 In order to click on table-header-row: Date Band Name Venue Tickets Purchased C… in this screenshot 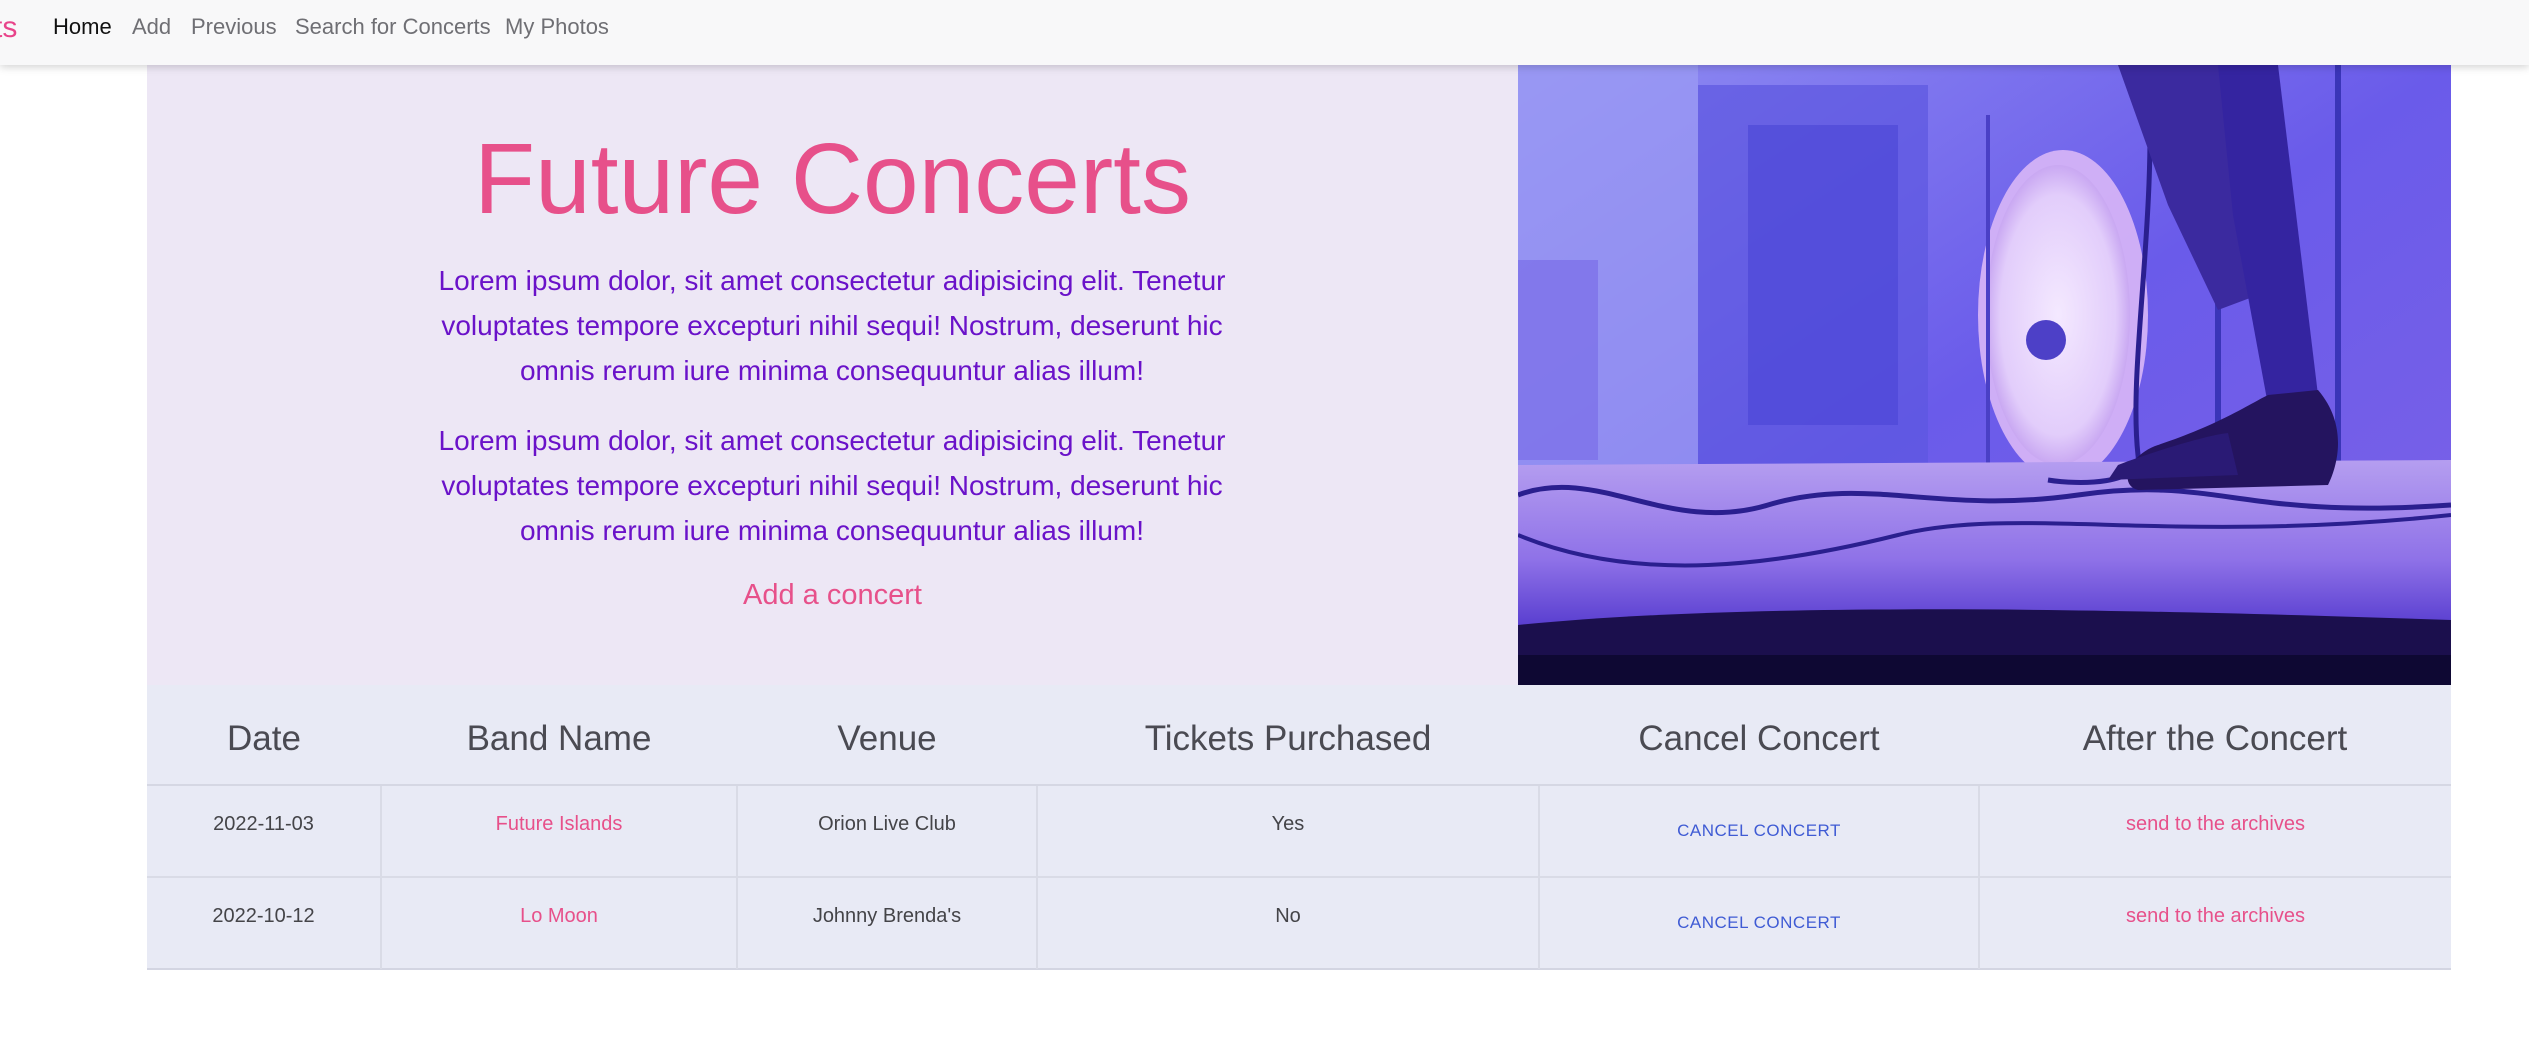, I will do `click(1299, 735)`.